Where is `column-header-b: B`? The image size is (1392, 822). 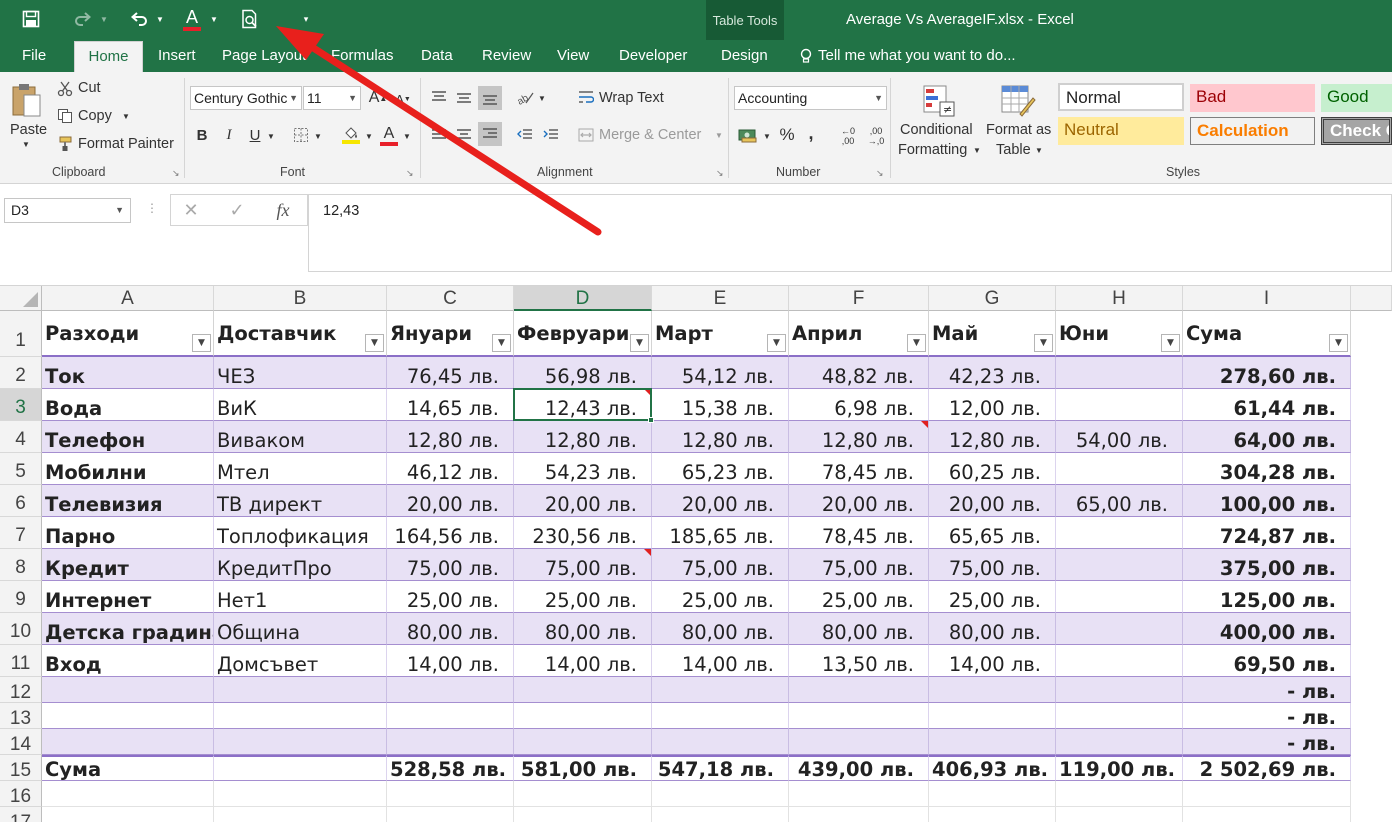
column-header-b: B is located at coordinates (300, 298).